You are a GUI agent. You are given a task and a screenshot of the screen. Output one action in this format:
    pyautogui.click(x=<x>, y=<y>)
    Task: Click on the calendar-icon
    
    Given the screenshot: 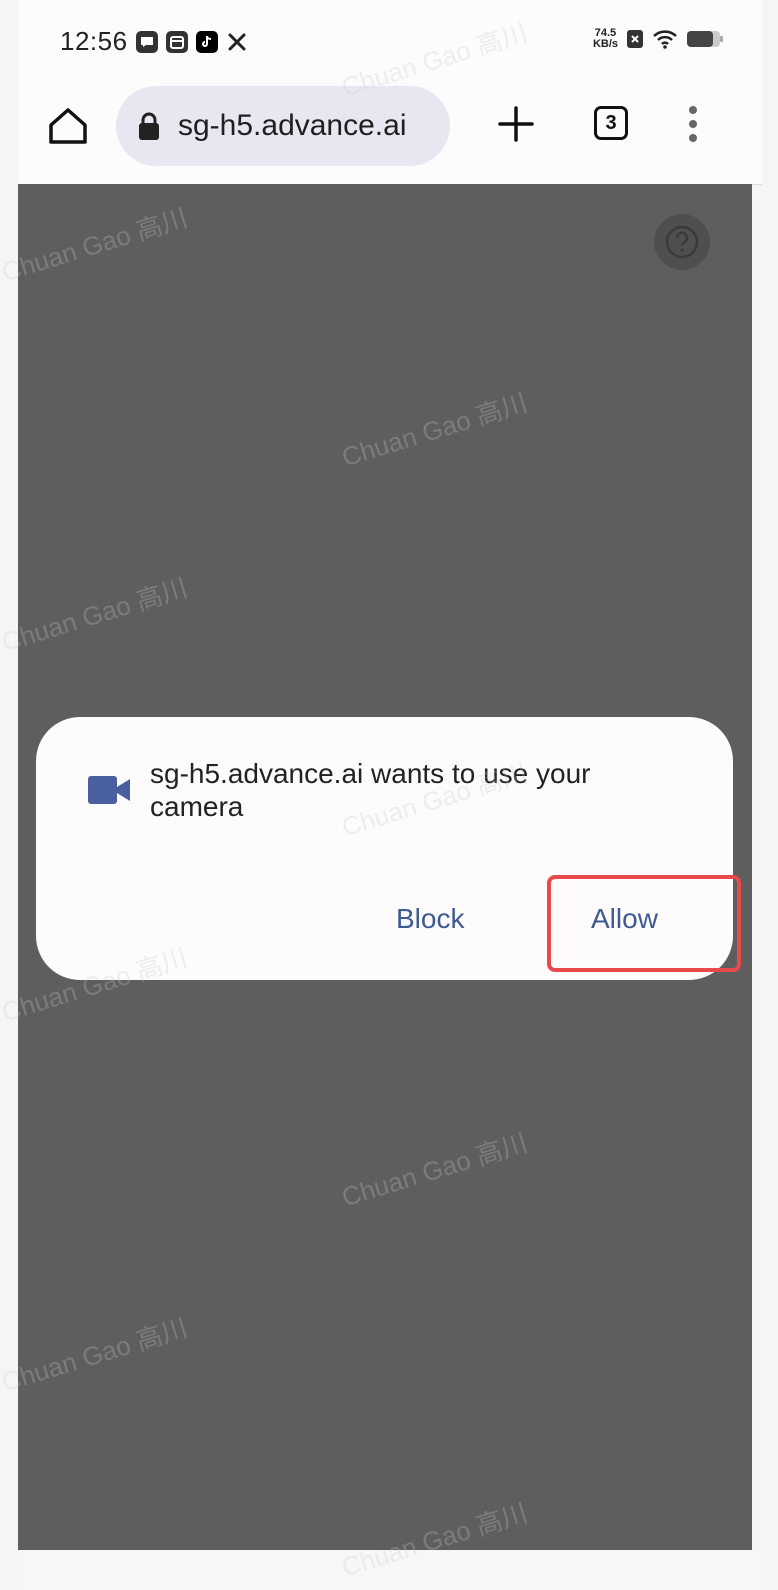 What is the action you would take?
    pyautogui.click(x=177, y=42)
    